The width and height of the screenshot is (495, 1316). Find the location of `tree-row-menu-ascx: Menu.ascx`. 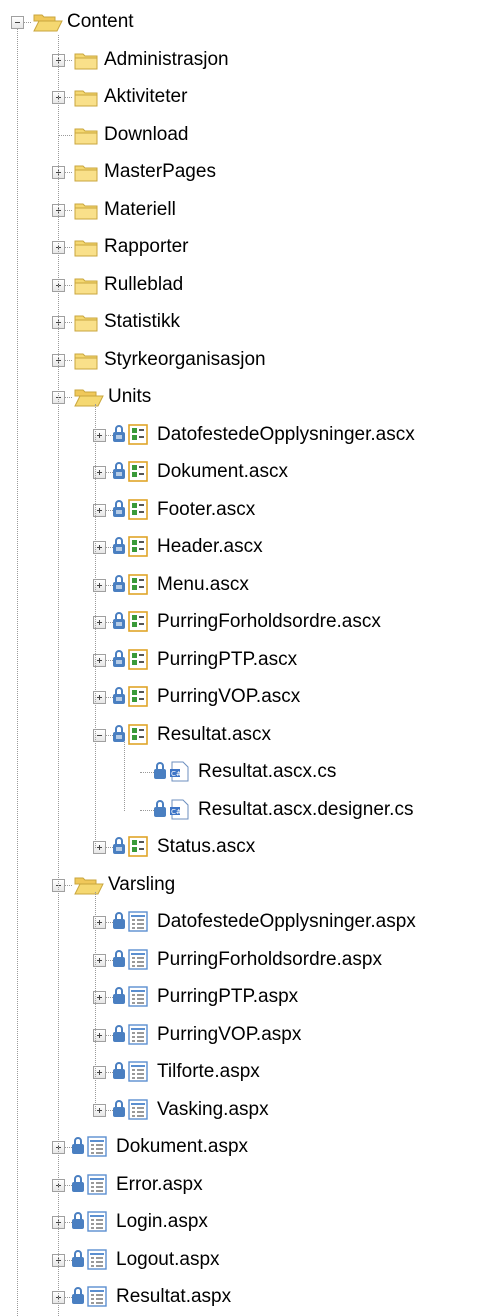

tree-row-menu-ascx: Menu.ascx is located at coordinates (247, 585).